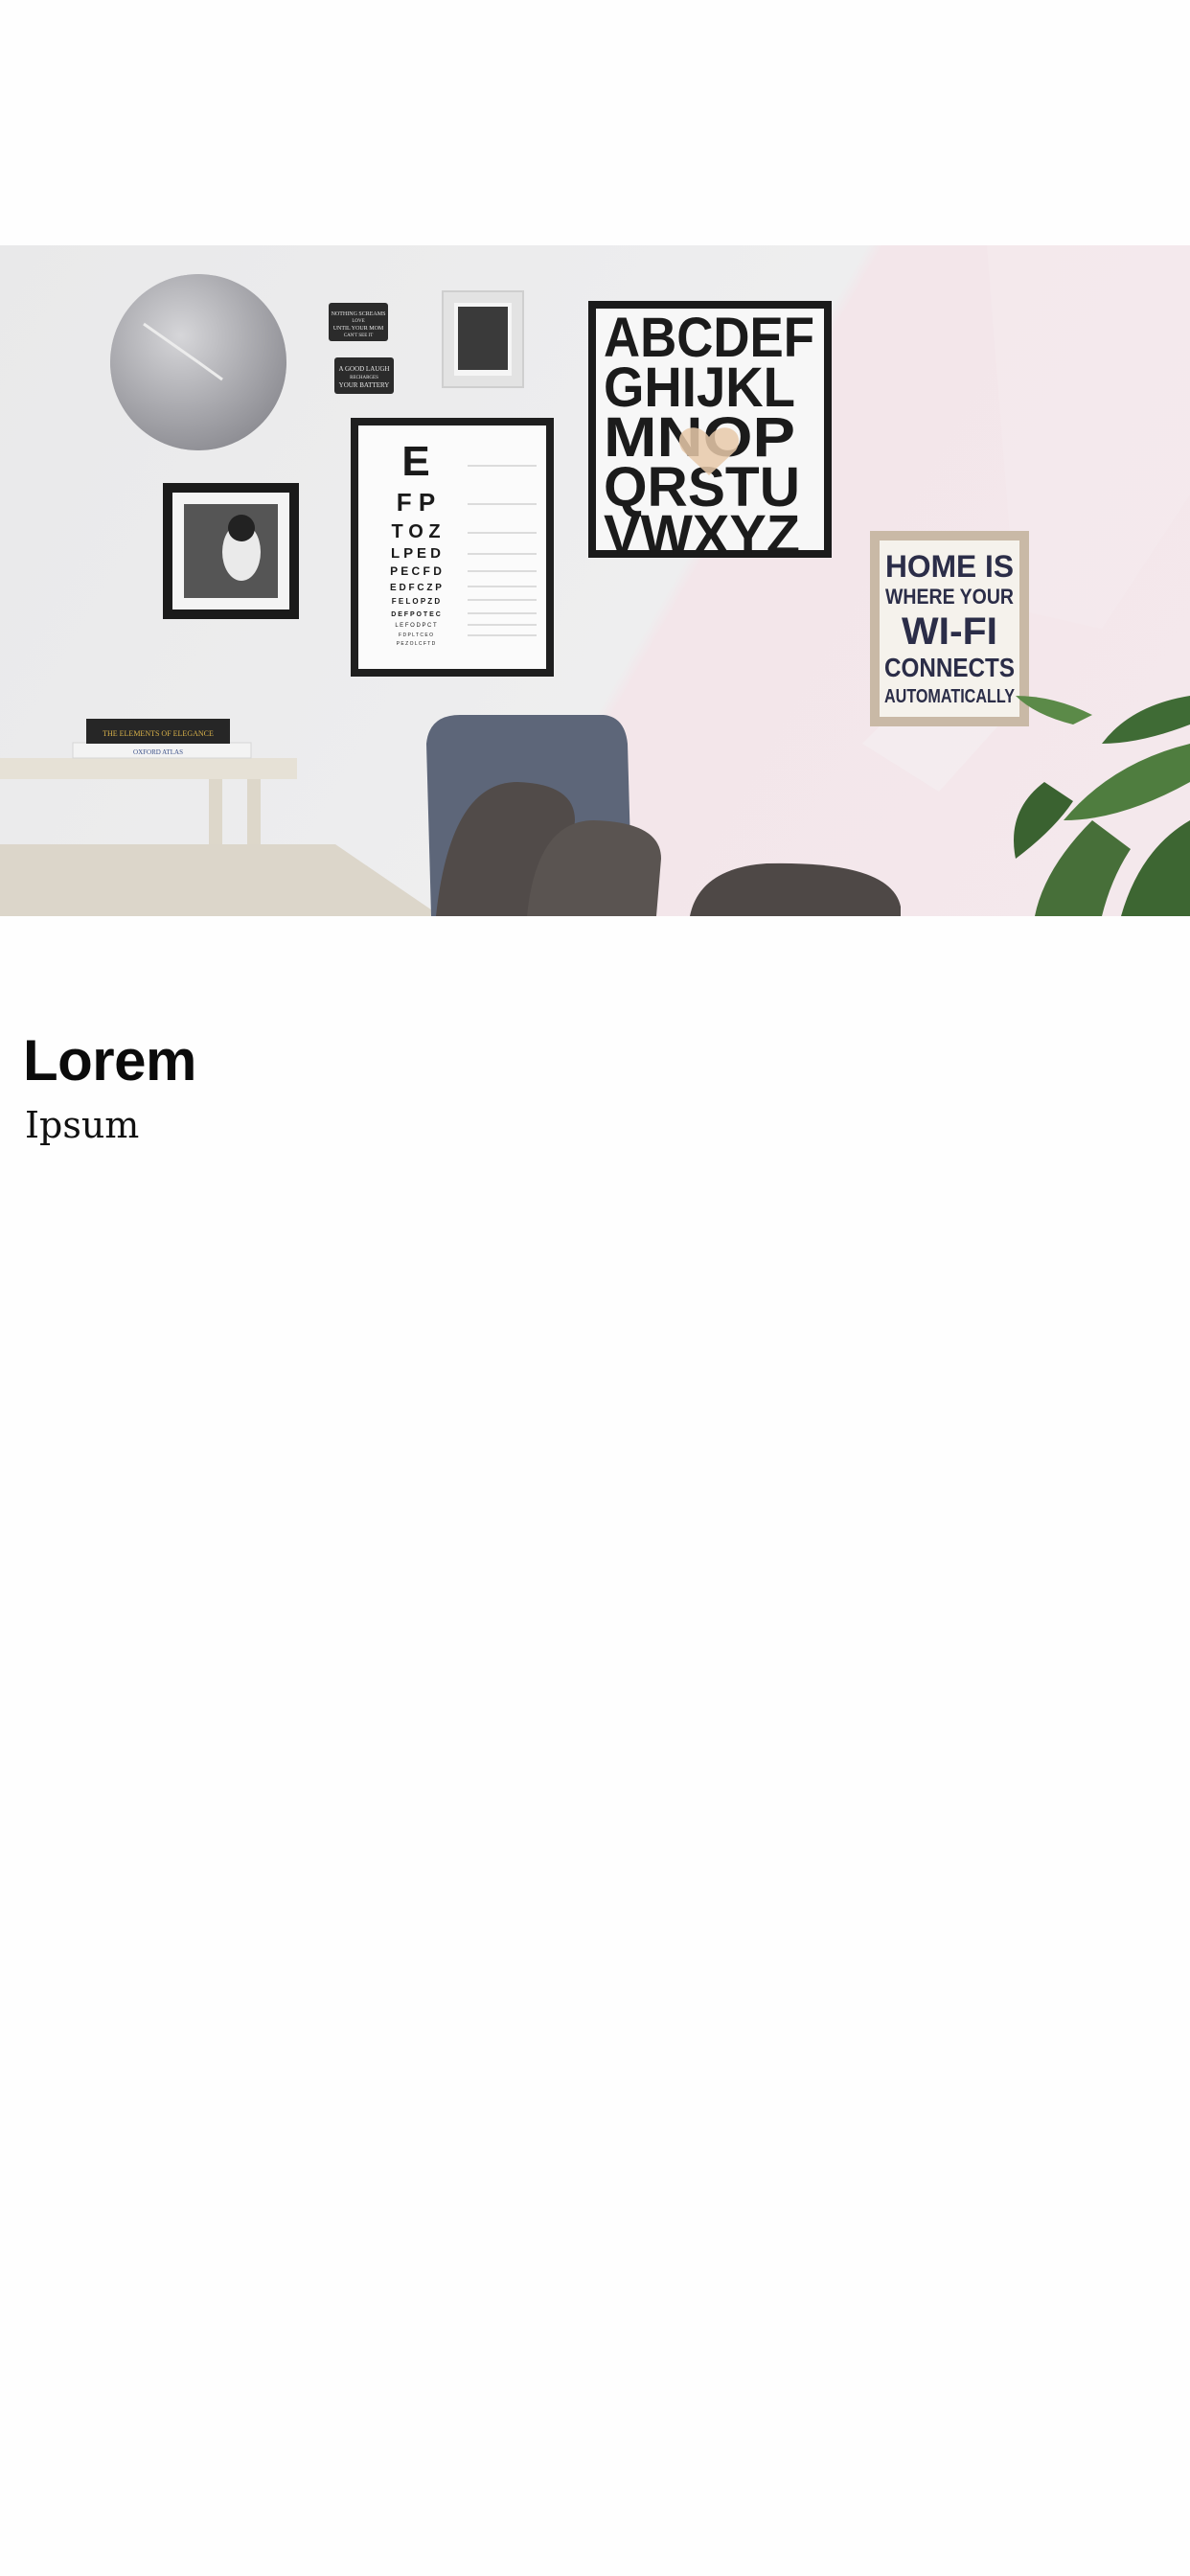 The image size is (1190, 2576). I want to click on alphabet-poster: ABCDEF GHIJKL MNOP QRSTU VWXYZ, so click(710, 433).